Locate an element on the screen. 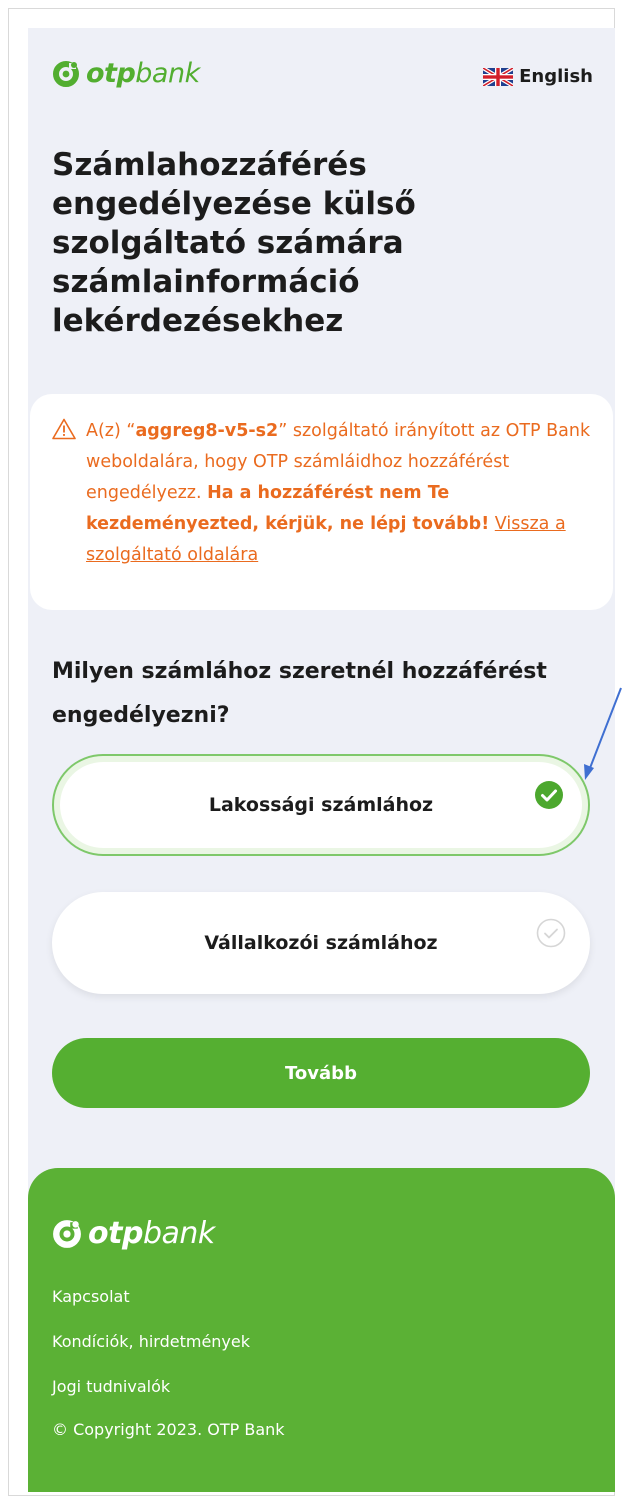  option-label: Lakossági számlához is located at coordinates (321, 805).